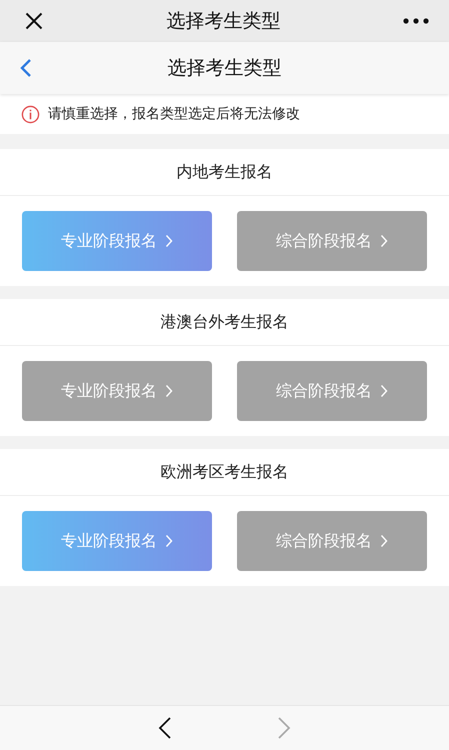 The width and height of the screenshot is (449, 750). What do you see at coordinates (223, 21) in the screenshot?
I see `window-title: 选择考生类型` at bounding box center [223, 21].